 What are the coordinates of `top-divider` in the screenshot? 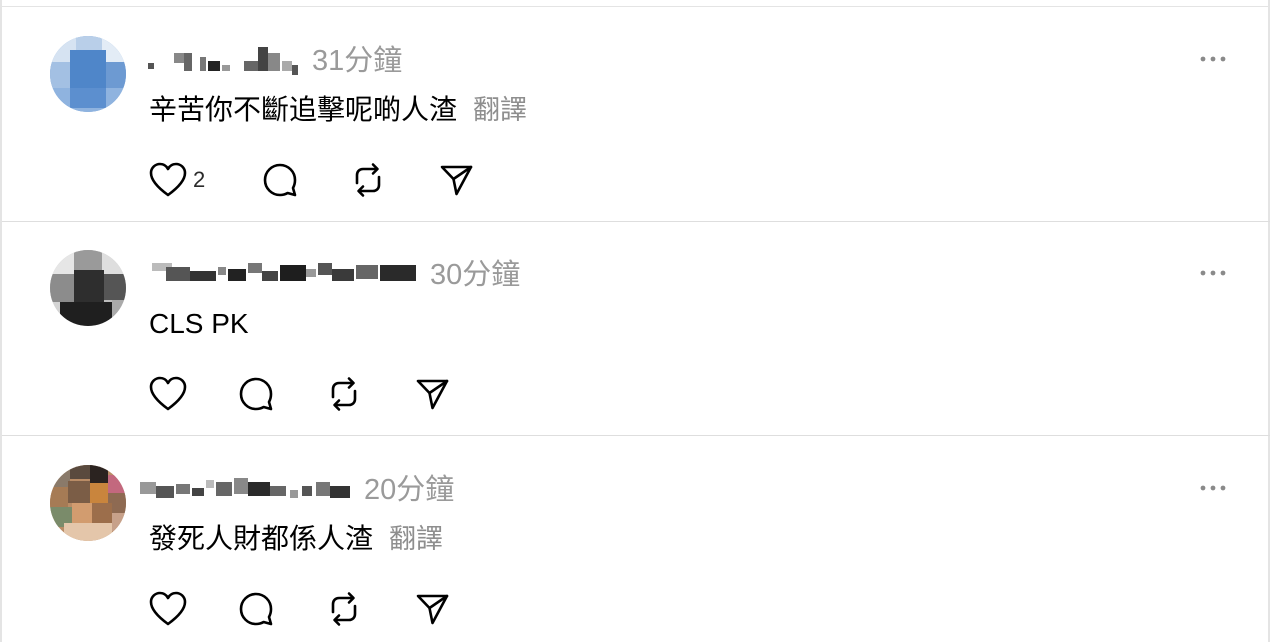 It's located at (636, 6).